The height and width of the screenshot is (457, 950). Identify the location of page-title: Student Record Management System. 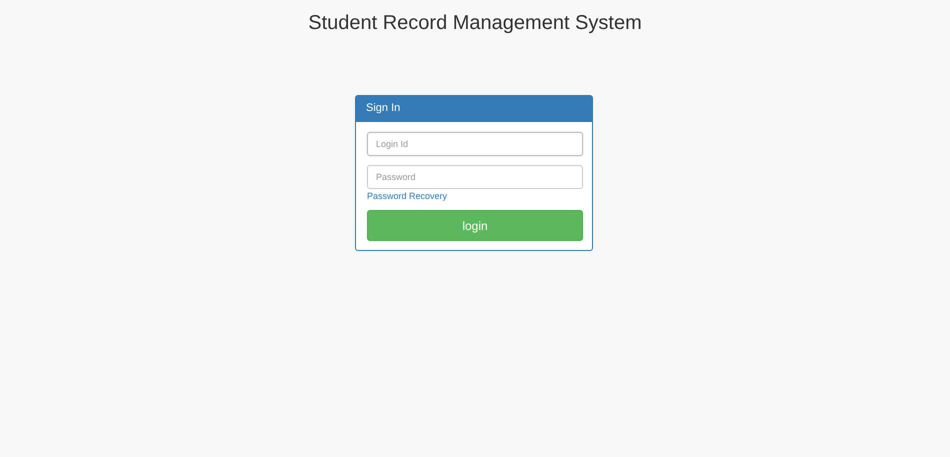
(475, 23).